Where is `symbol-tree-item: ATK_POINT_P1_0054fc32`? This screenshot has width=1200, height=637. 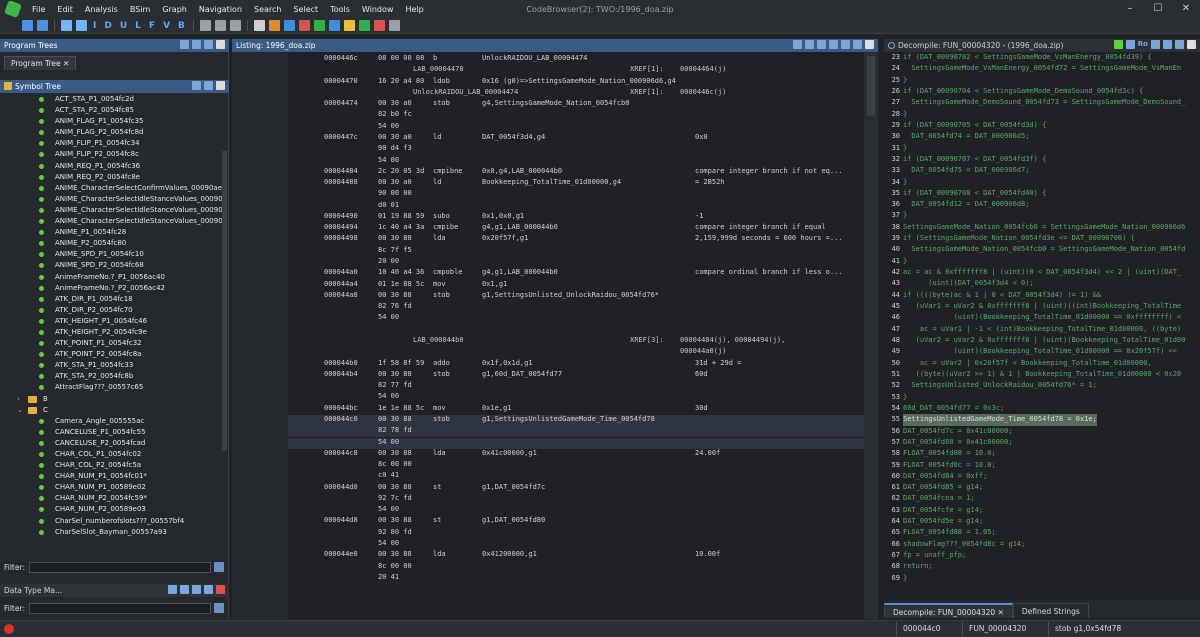
symbol-tree-item: ATK_POINT_P1_0054fc32 is located at coordinates (112, 343).